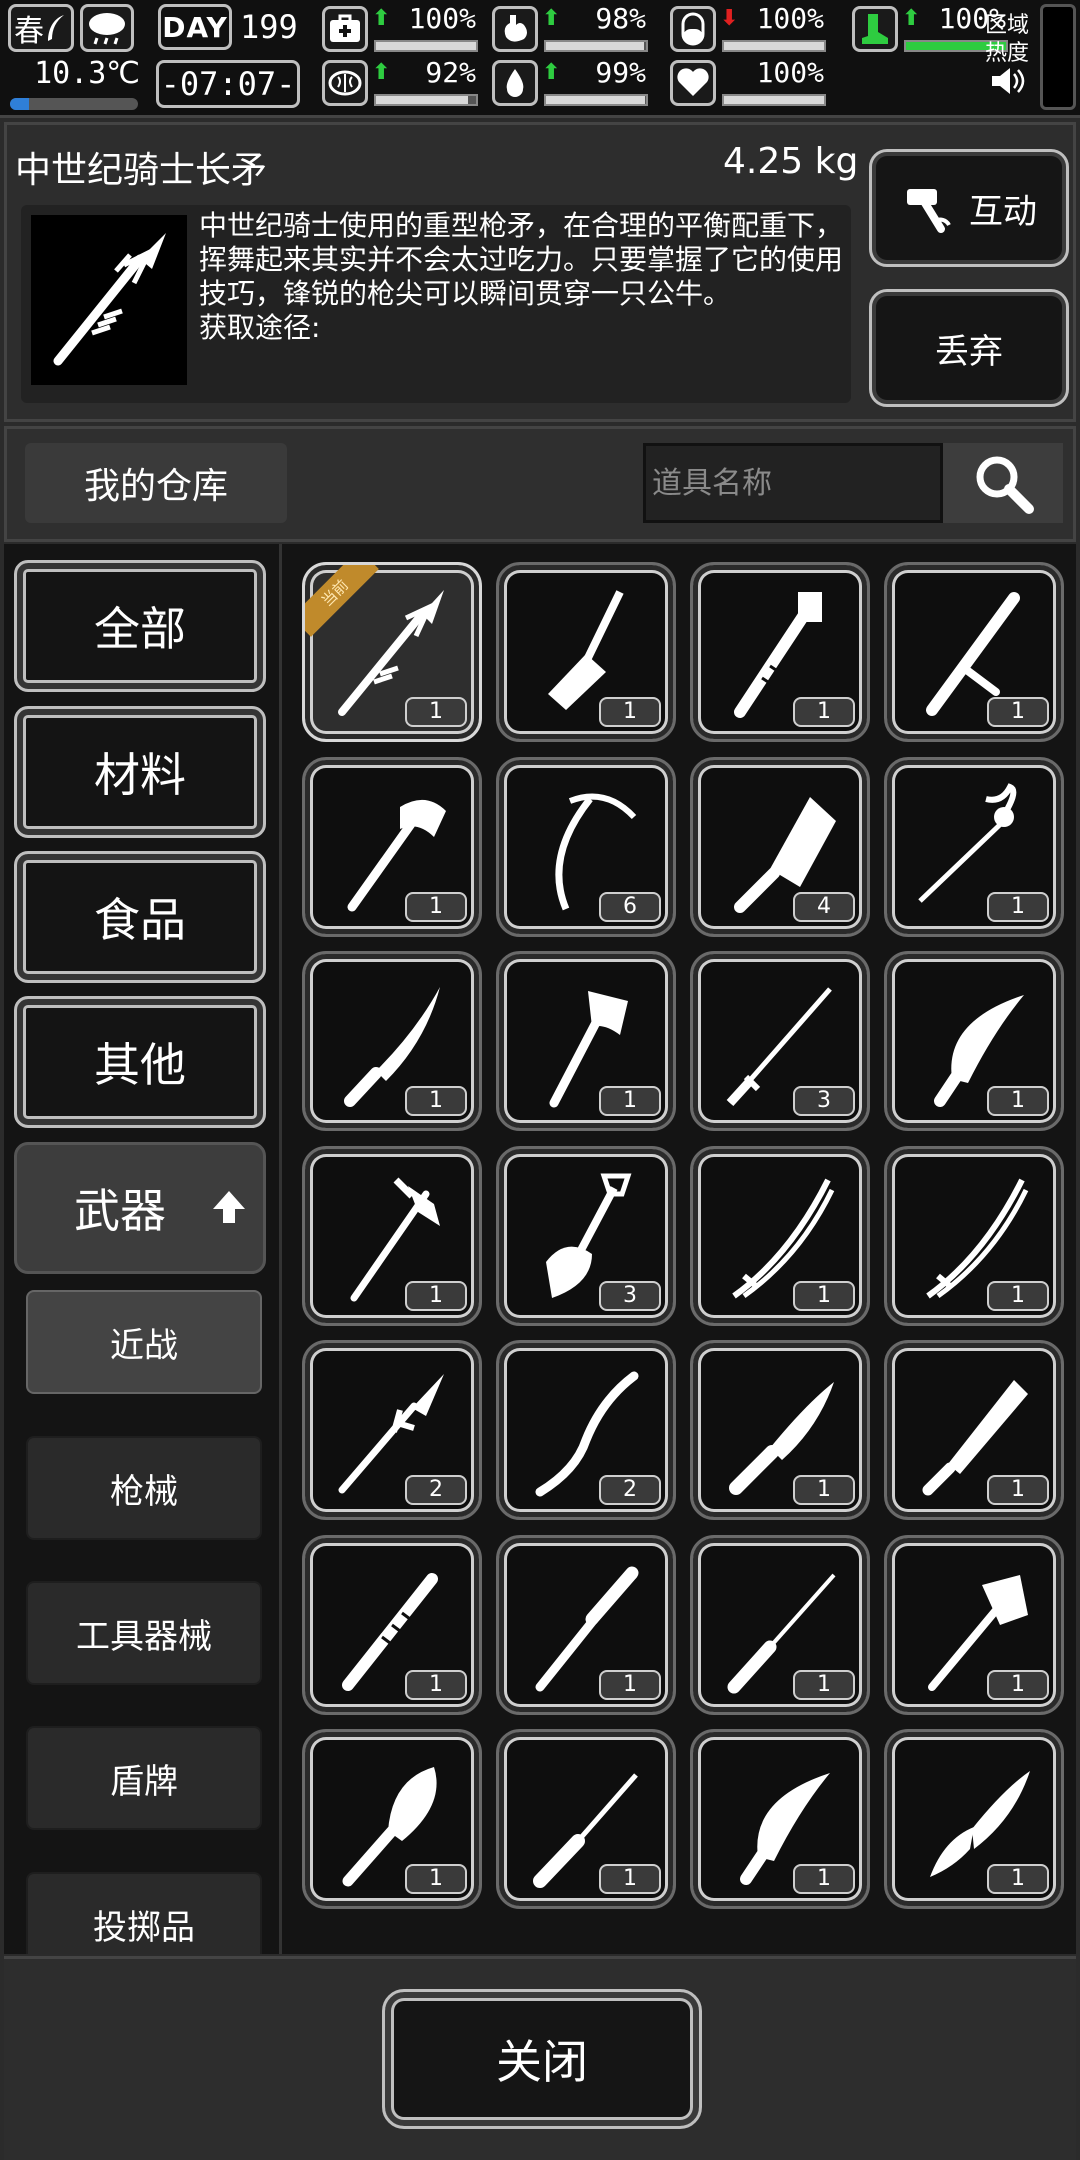 This screenshot has width=1080, height=2160. Describe the element at coordinates (144, 1633) in the screenshot. I see `subcategory-tools: 工具器械` at that location.